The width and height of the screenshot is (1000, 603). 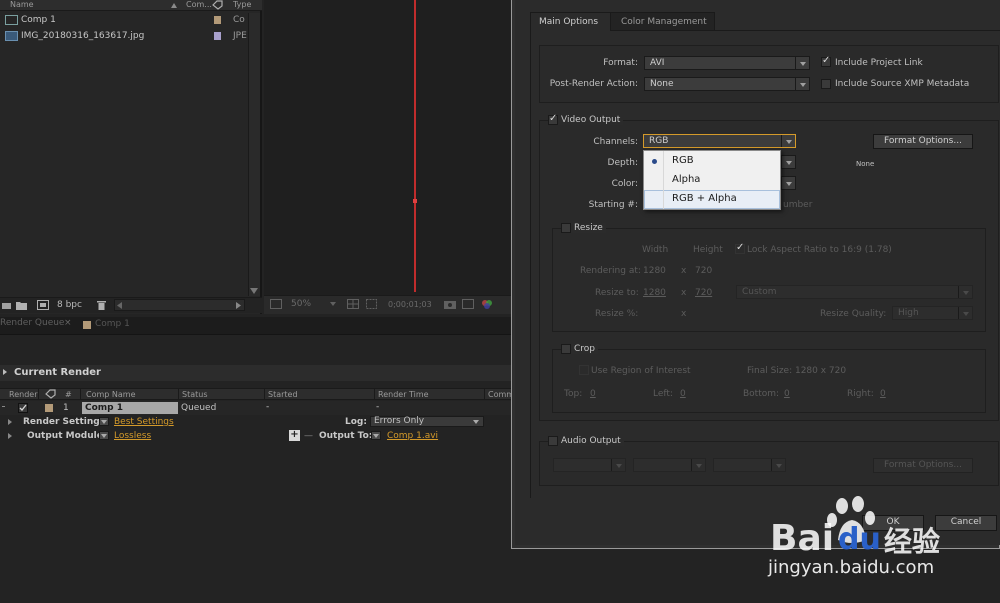 What do you see at coordinates (553, 441) in the screenshot?
I see `audio-output-checkbox` at bounding box center [553, 441].